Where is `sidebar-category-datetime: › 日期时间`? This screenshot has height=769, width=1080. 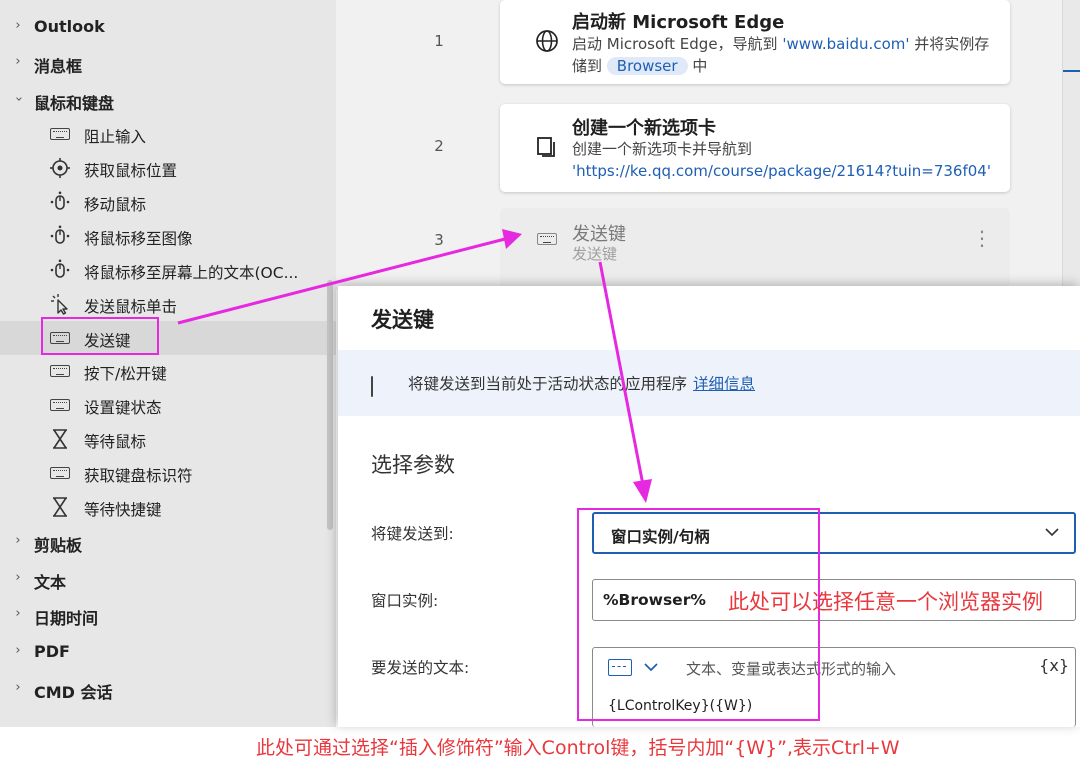 sidebar-category-datetime: › 日期时间 is located at coordinates (168, 615).